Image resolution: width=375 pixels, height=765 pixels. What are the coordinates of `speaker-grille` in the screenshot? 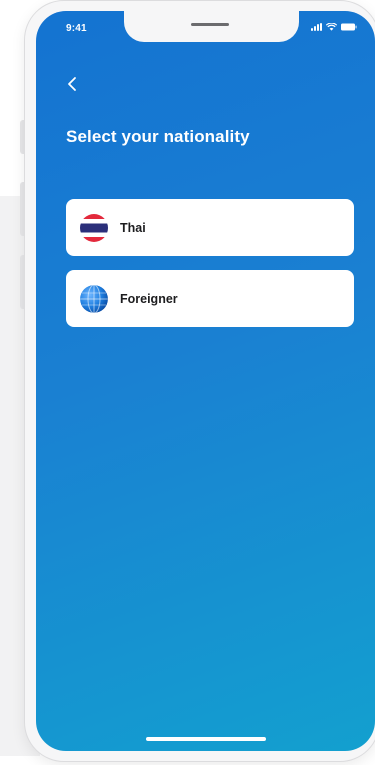 It's located at (210, 24).